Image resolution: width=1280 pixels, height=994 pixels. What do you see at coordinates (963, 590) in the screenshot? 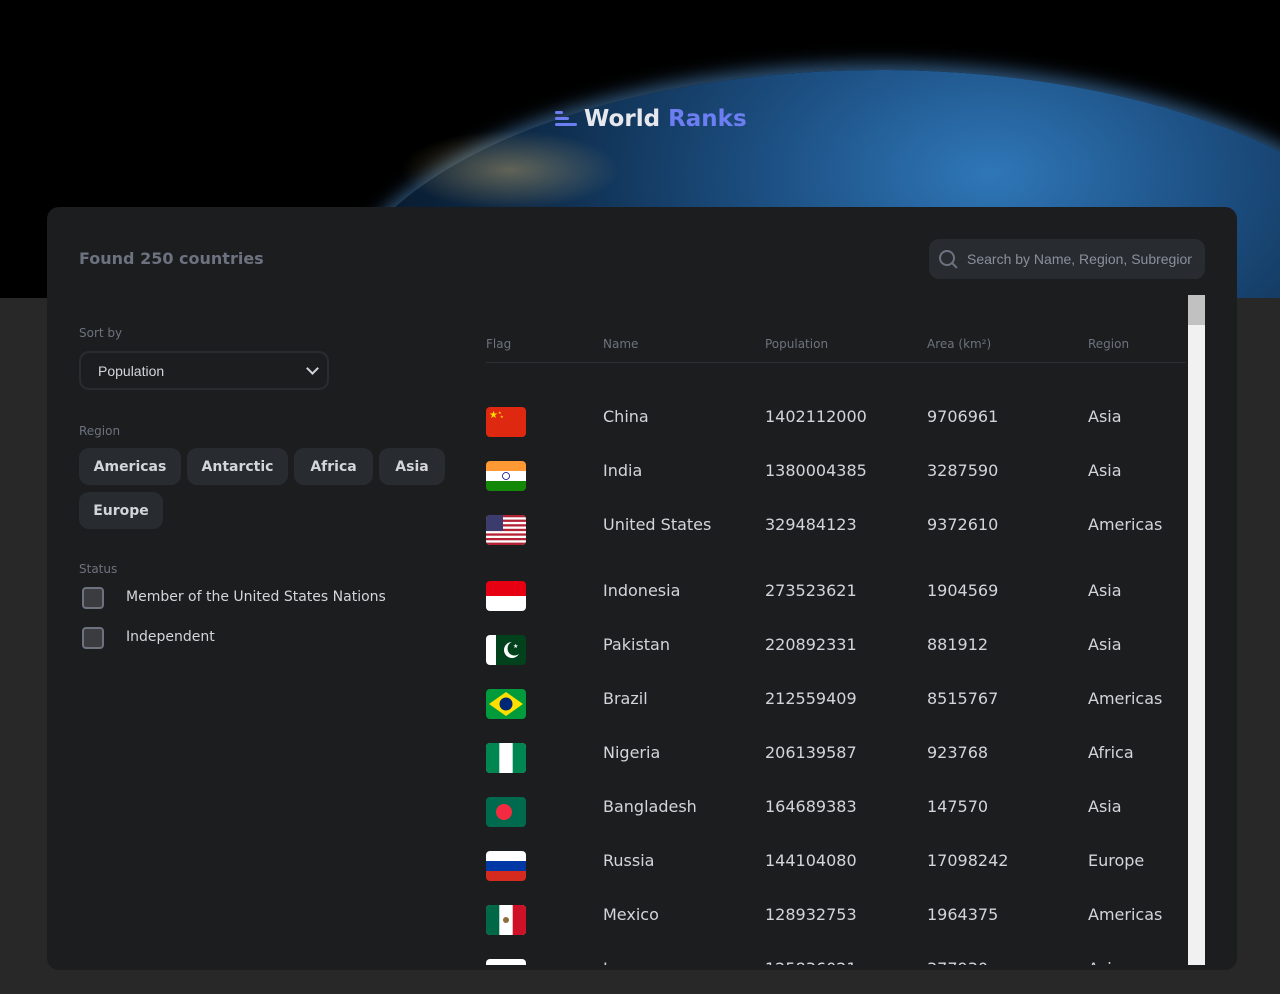
I see `country-area: 1904569` at bounding box center [963, 590].